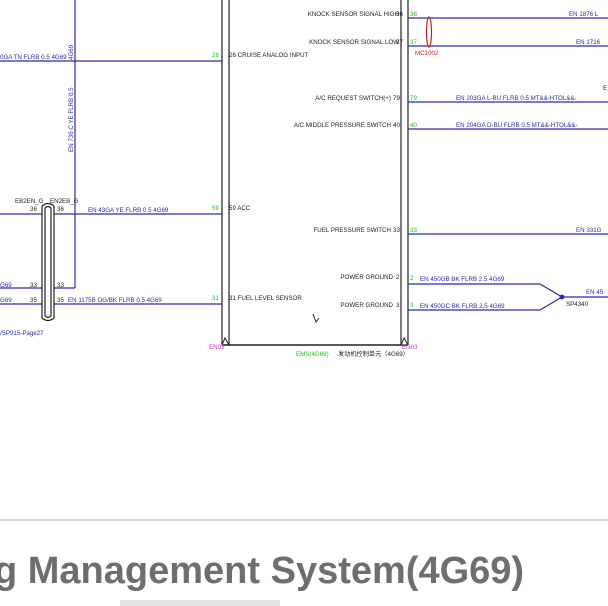 The image size is (608, 606). Describe the element at coordinates (269, 55) in the screenshot. I see `pin-label-cruise: 26 CRUISE ANALOG INPUT` at that location.